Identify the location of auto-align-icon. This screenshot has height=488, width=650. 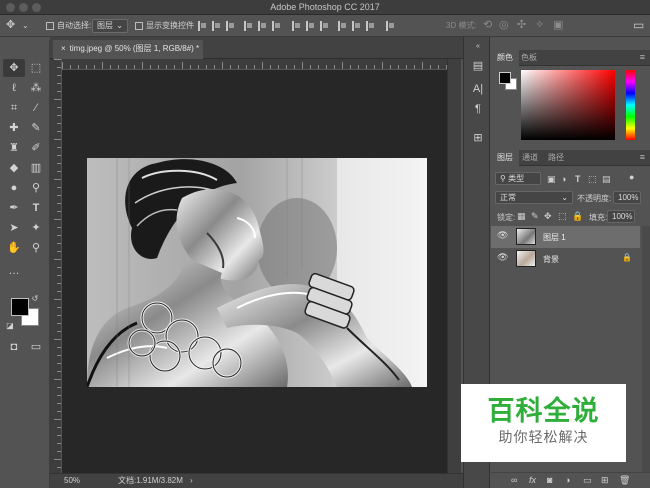
(390, 26).